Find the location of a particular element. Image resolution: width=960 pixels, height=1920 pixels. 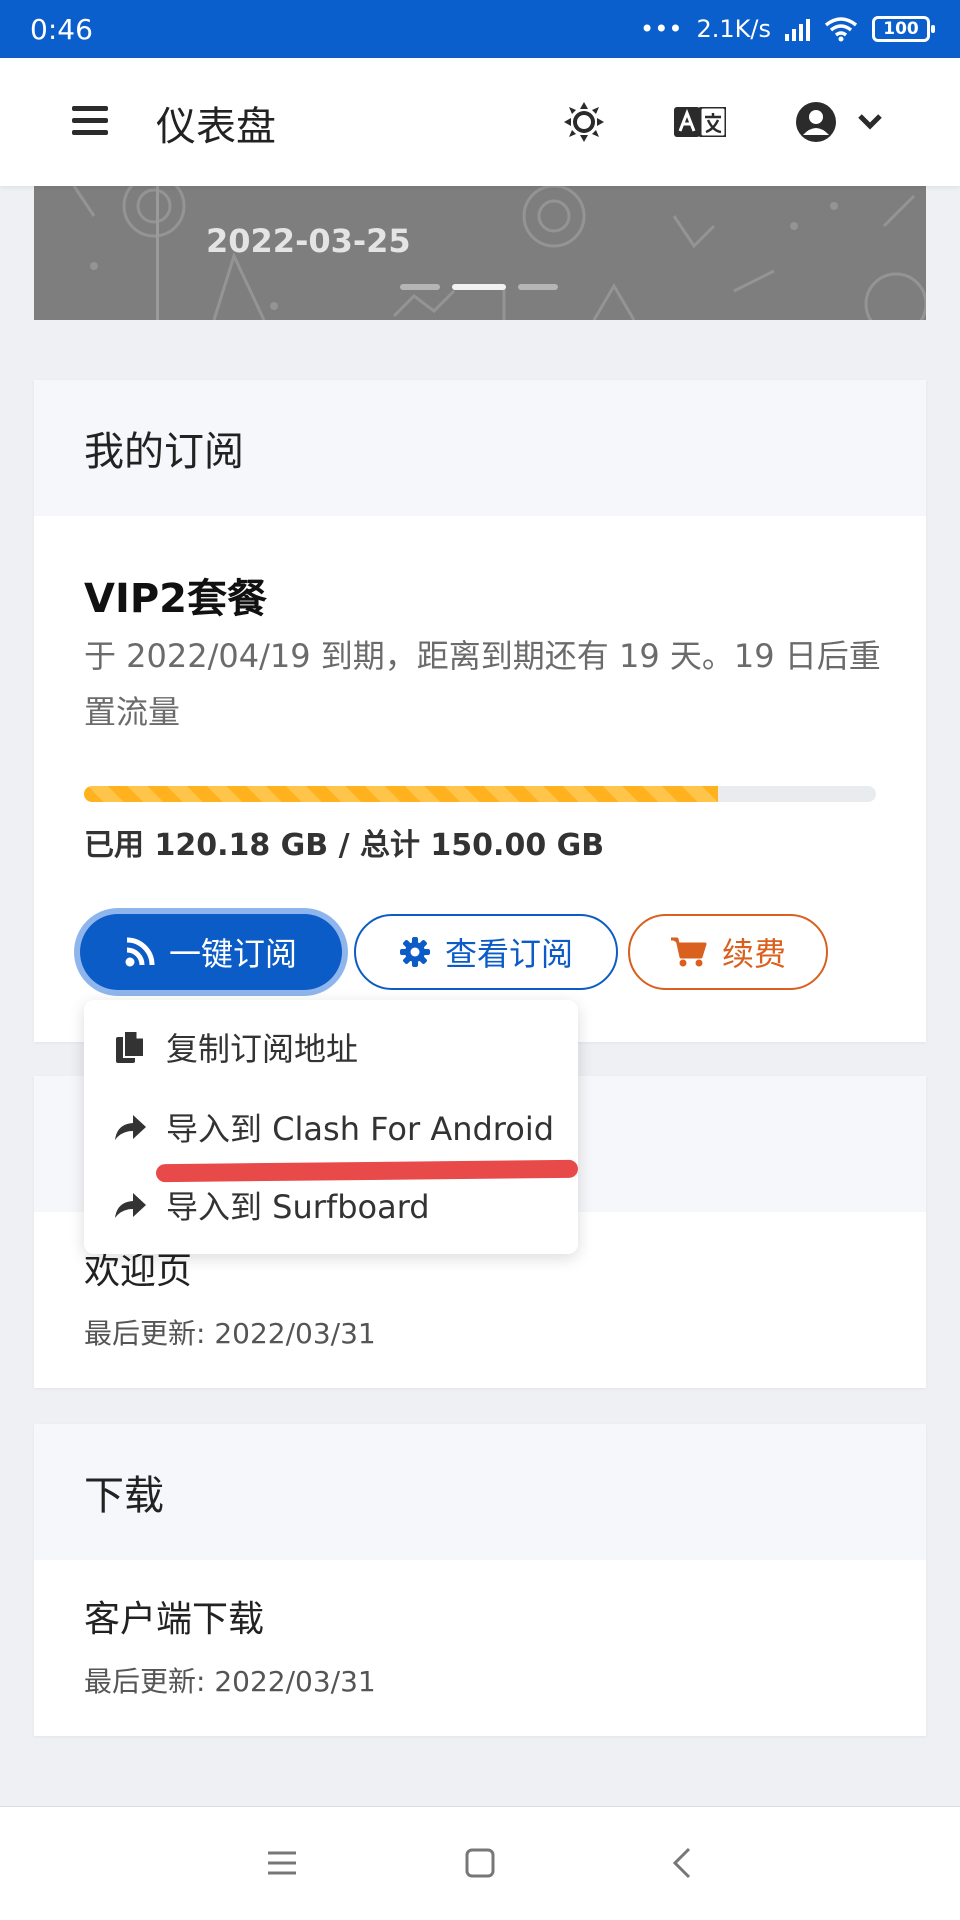

menu-icon is located at coordinates (90, 121).